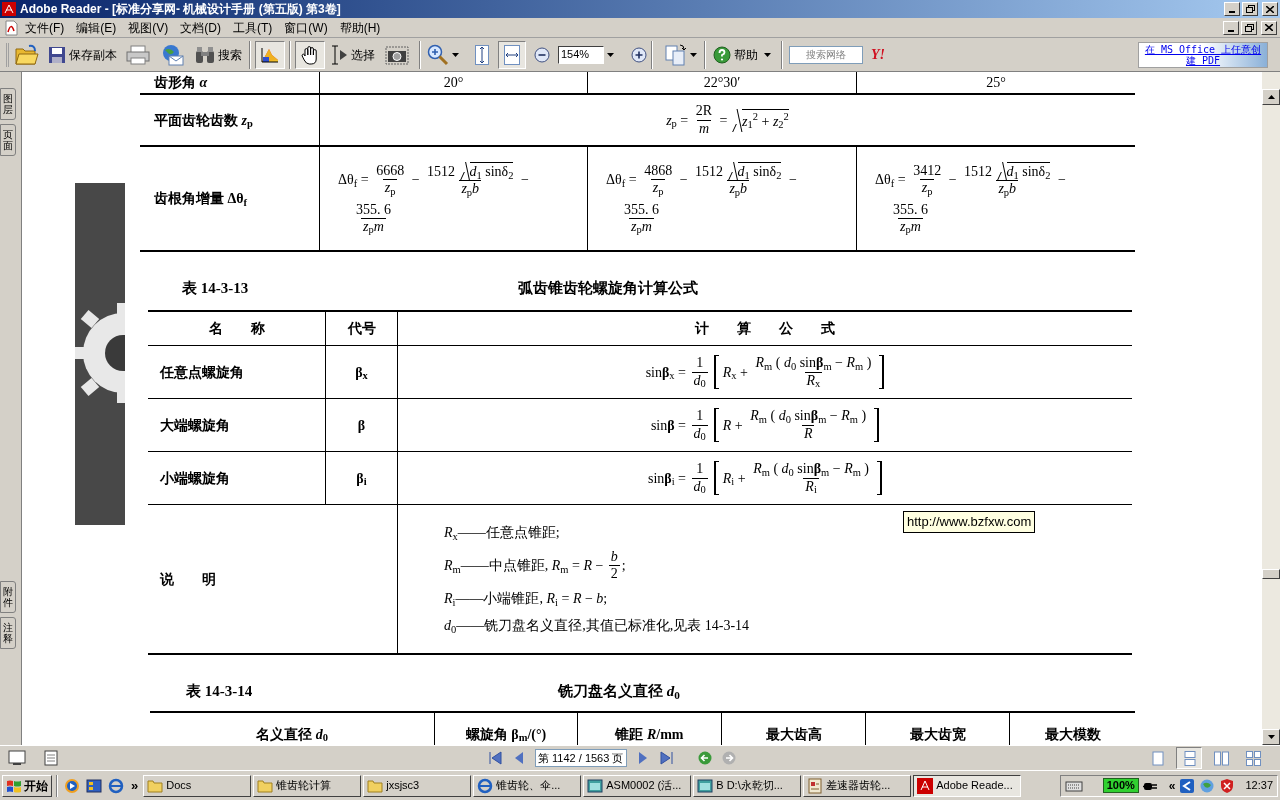  I want to click on yahoo-logo: Y!, so click(878, 54).